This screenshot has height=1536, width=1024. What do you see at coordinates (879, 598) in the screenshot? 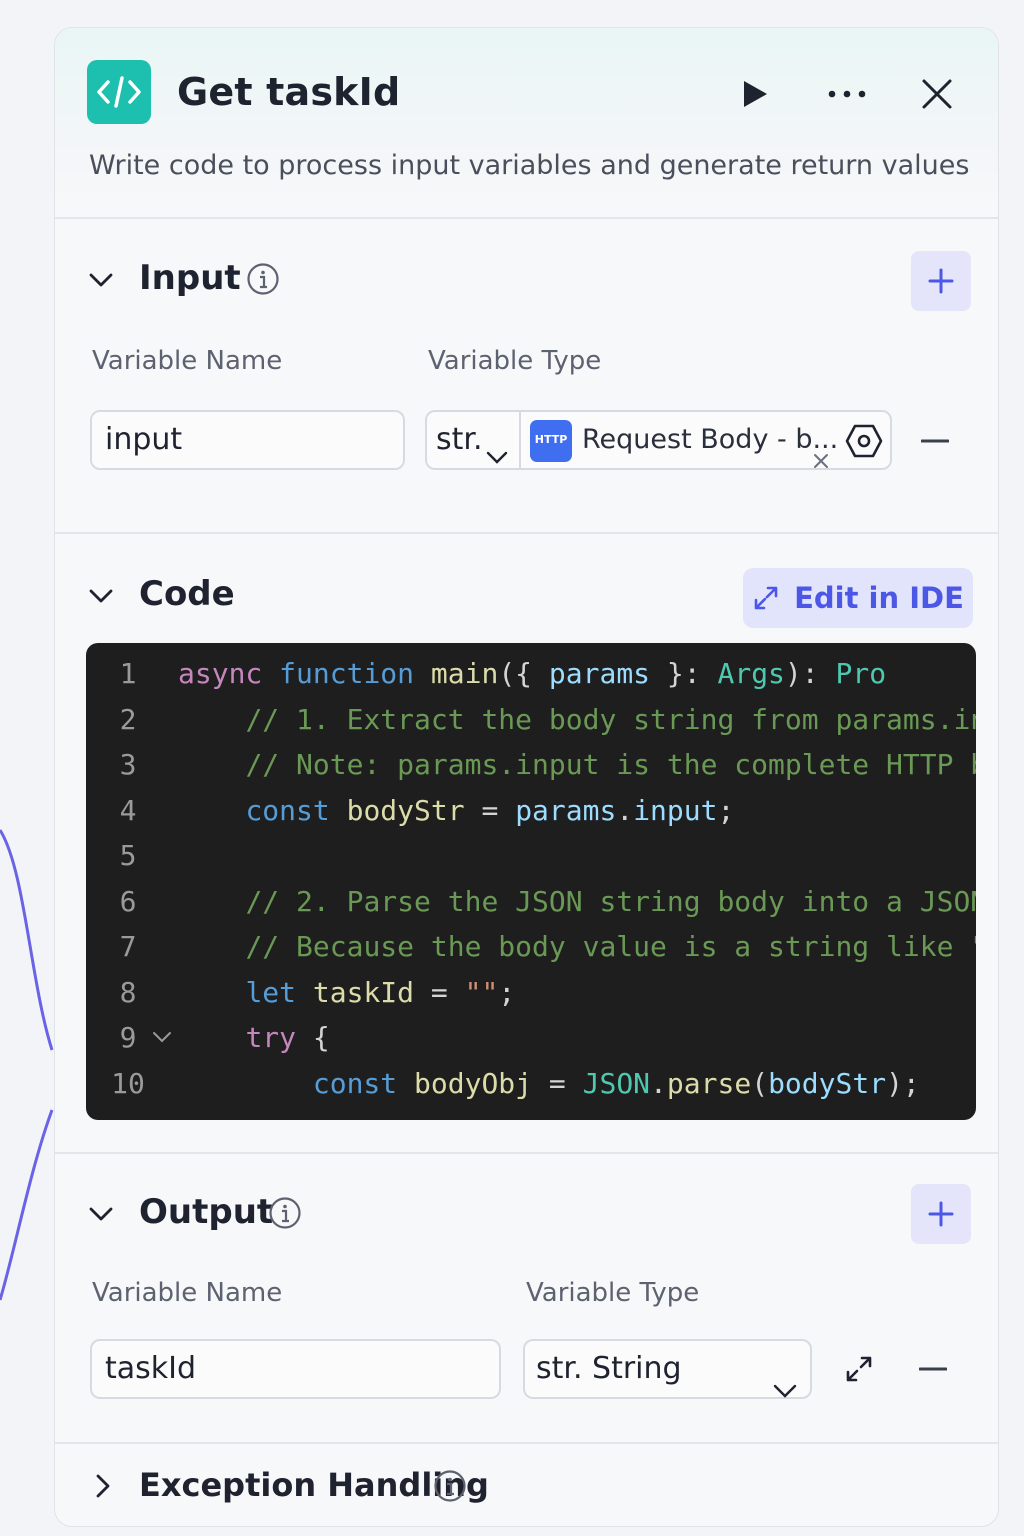
I see `edit-in-ide-label: Edit in IDE` at bounding box center [879, 598].